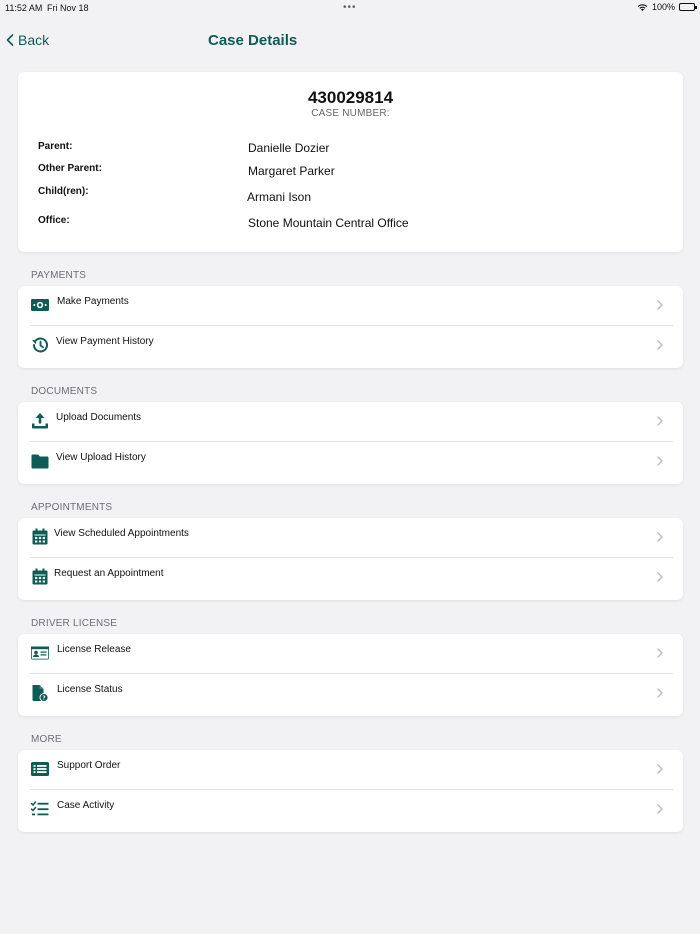  I want to click on id-card-icon, so click(40, 653).